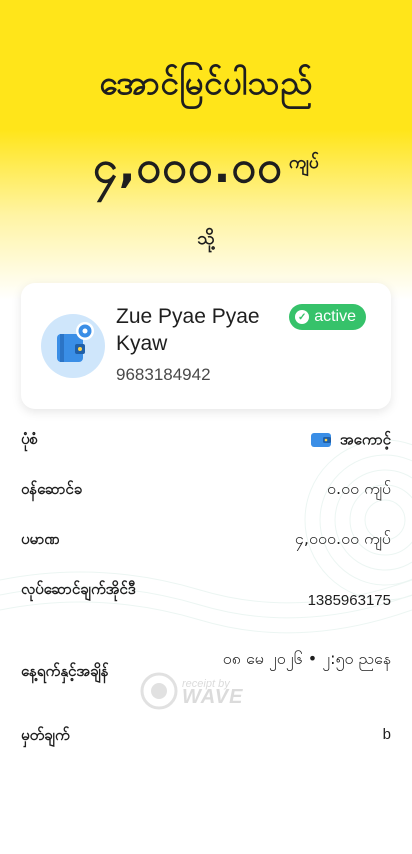 Image resolution: width=412 pixels, height=854 pixels. What do you see at coordinates (365, 439) in the screenshot?
I see `account-type: အကောင့်` at bounding box center [365, 439].